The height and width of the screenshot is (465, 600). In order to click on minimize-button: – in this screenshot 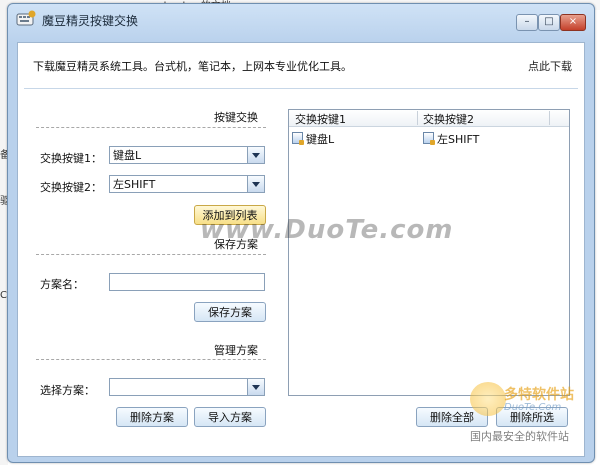, I will do `click(527, 22)`.